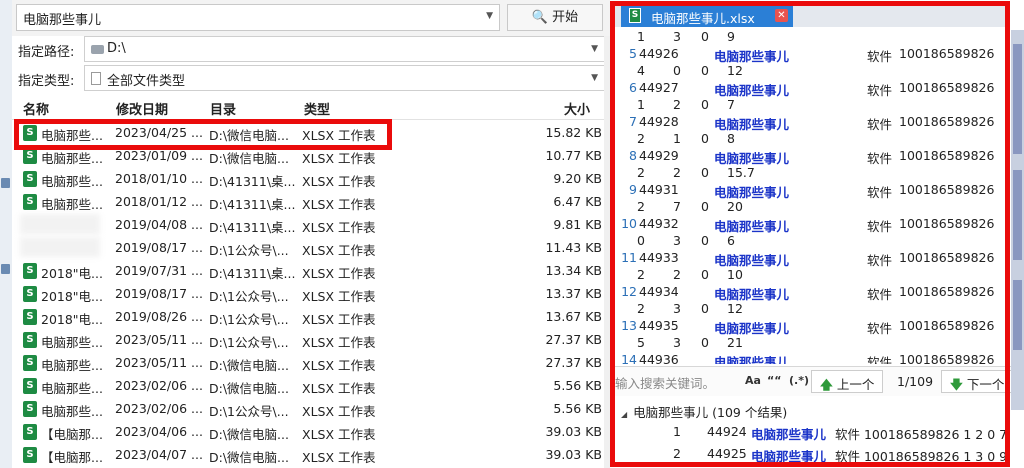 The image size is (1024, 468). What do you see at coordinates (808, 258) in the screenshot?
I see `data-line: 11 44933 电脑那些事儿 软件 100186589826` at bounding box center [808, 258].